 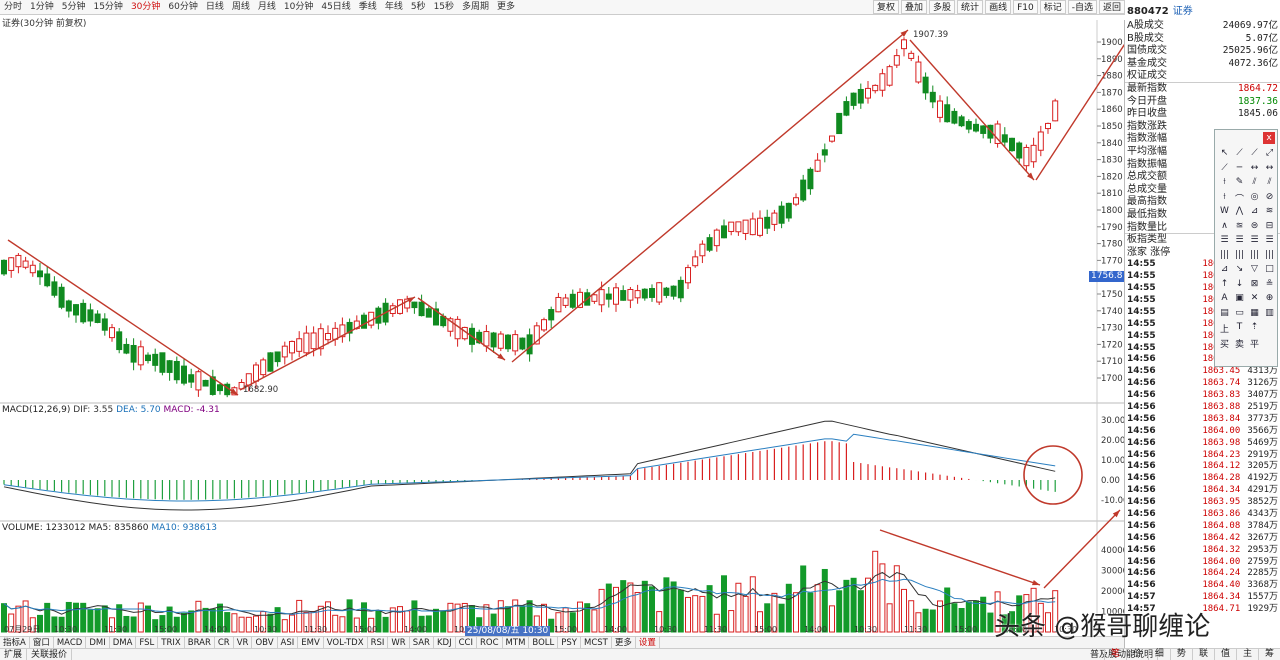 What do you see at coordinates (1239, 286) in the screenshot?
I see `draw-tool-icon: ↓` at bounding box center [1239, 286].